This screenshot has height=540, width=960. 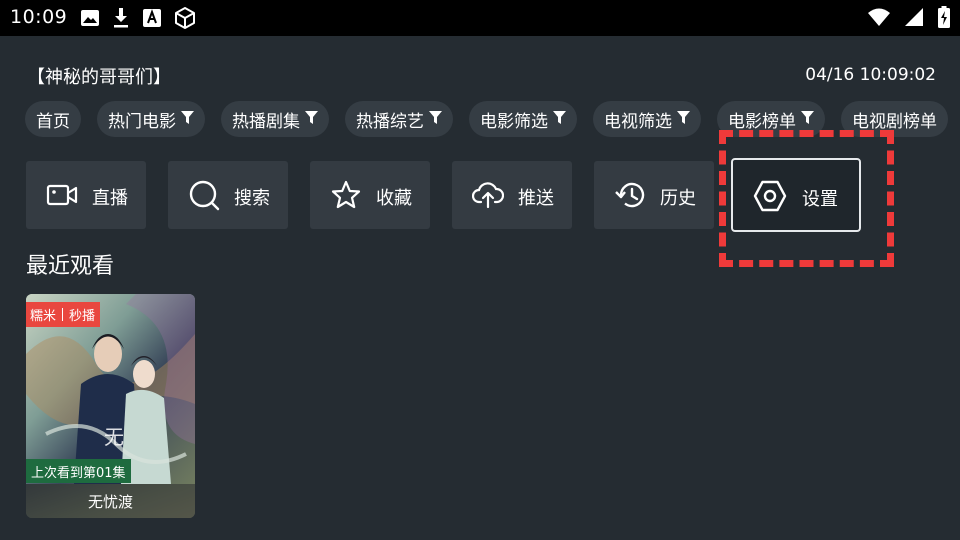 I want to click on download-icon, so click(x=121, y=18).